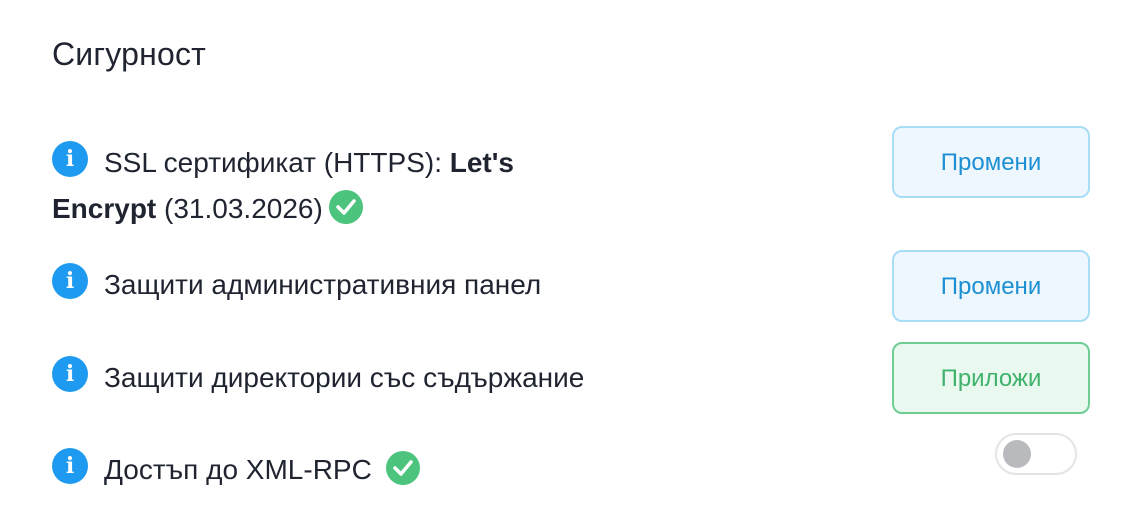  Describe the element at coordinates (323, 284) in the screenshot. I see `protect-admin-label: Защити административния панел` at that location.